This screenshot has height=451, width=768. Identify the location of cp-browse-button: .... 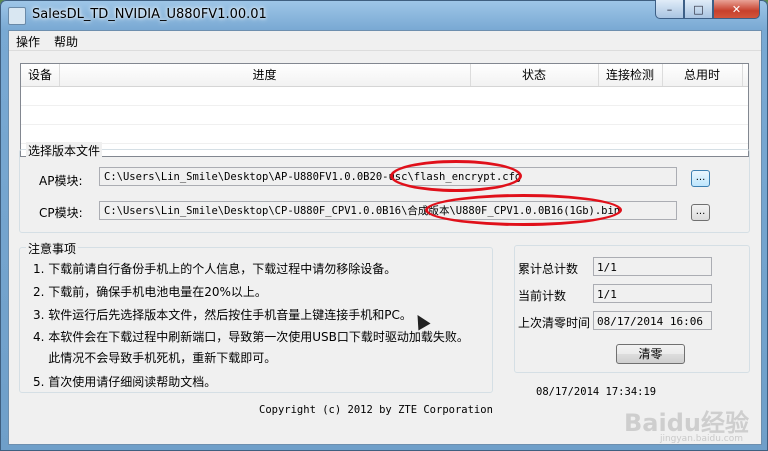
(700, 212).